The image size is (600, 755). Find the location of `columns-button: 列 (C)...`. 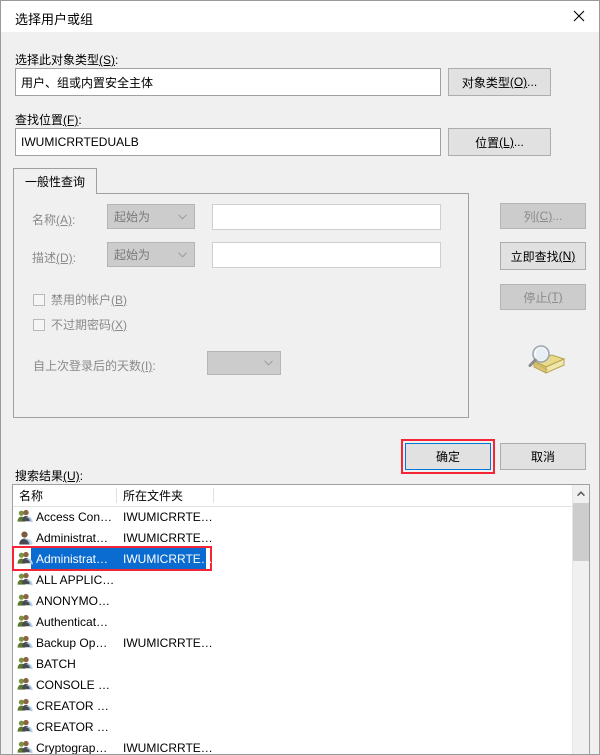

columns-button: 列 (C)... is located at coordinates (543, 216).